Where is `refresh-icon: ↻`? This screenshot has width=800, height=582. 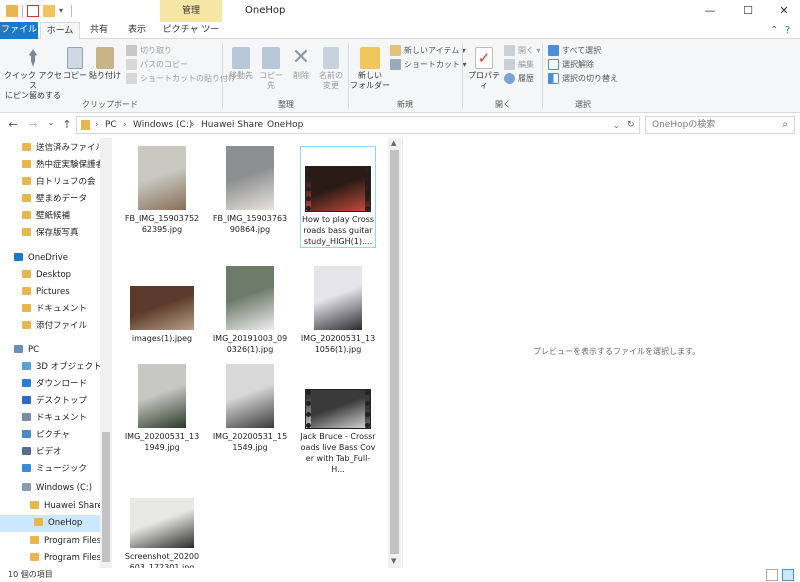 refresh-icon: ↻ is located at coordinates (631, 125).